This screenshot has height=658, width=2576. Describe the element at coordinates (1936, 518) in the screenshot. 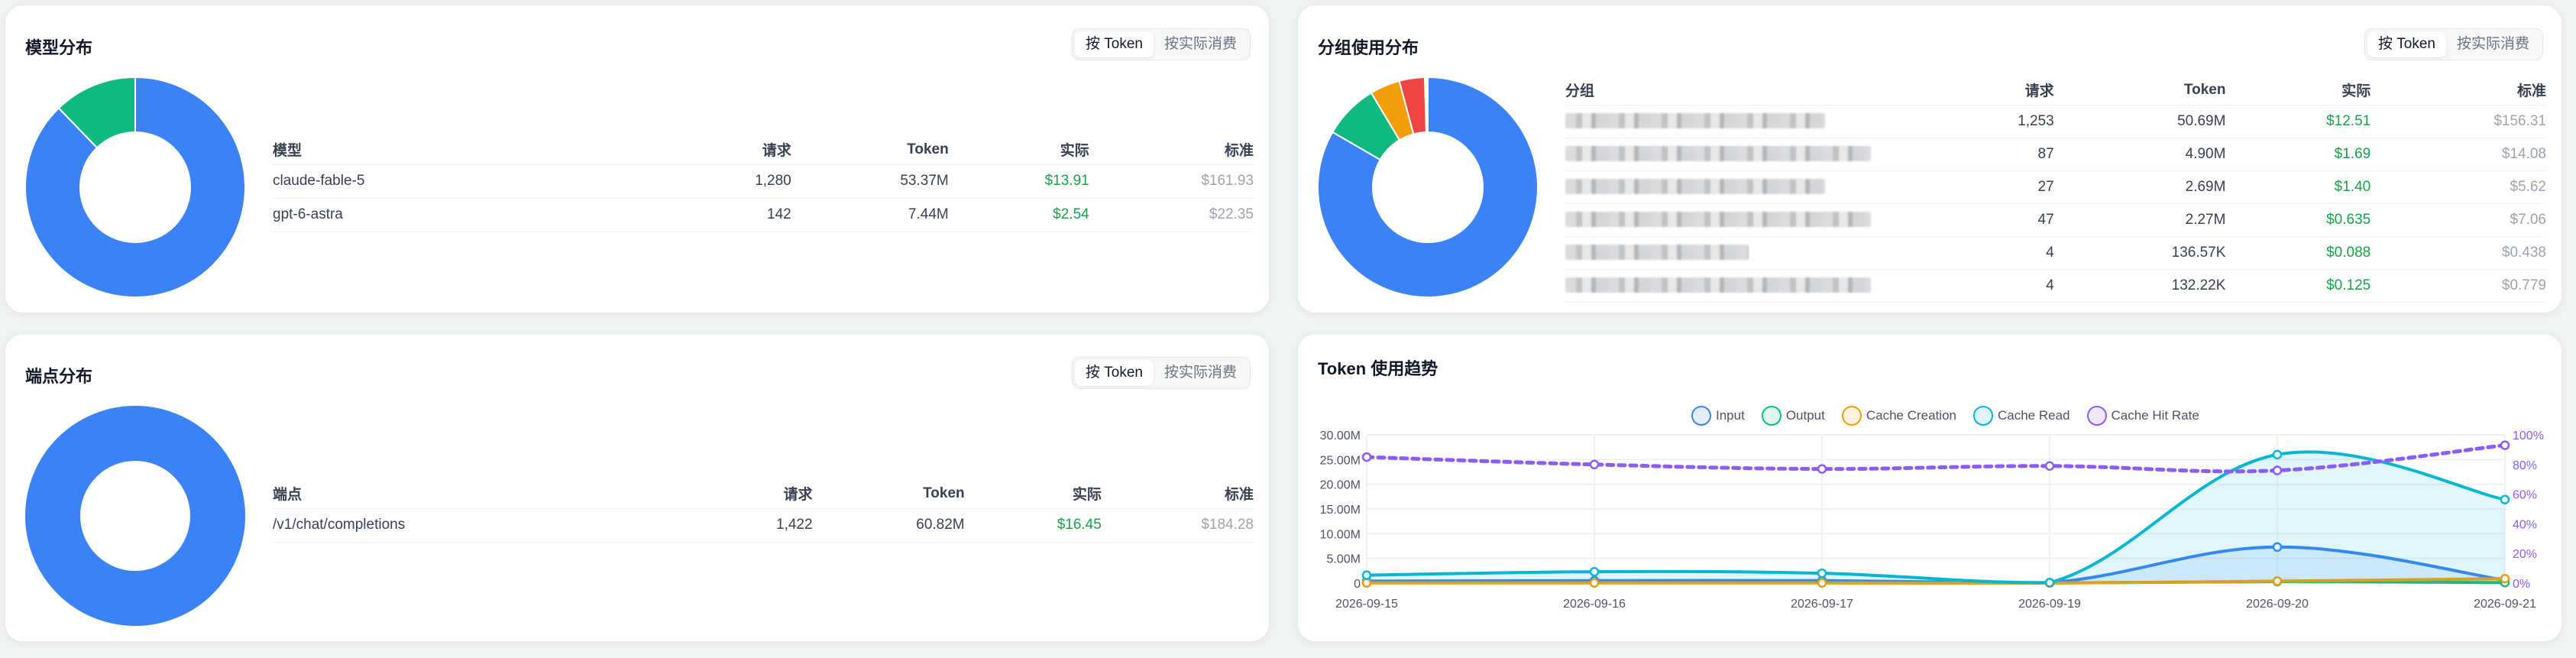

I see `series-area` at that location.